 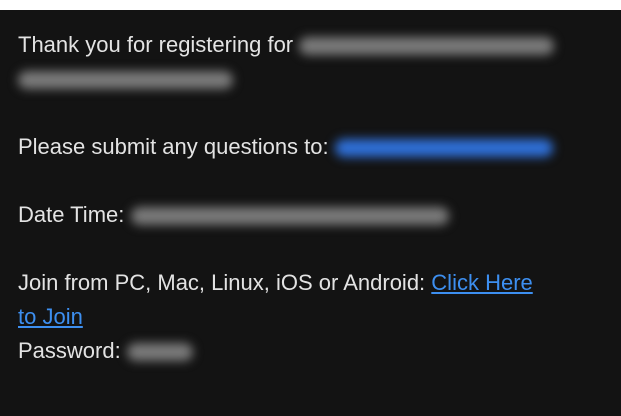 I want to click on thanks-line: Thank you for registering for, so click(x=312, y=45).